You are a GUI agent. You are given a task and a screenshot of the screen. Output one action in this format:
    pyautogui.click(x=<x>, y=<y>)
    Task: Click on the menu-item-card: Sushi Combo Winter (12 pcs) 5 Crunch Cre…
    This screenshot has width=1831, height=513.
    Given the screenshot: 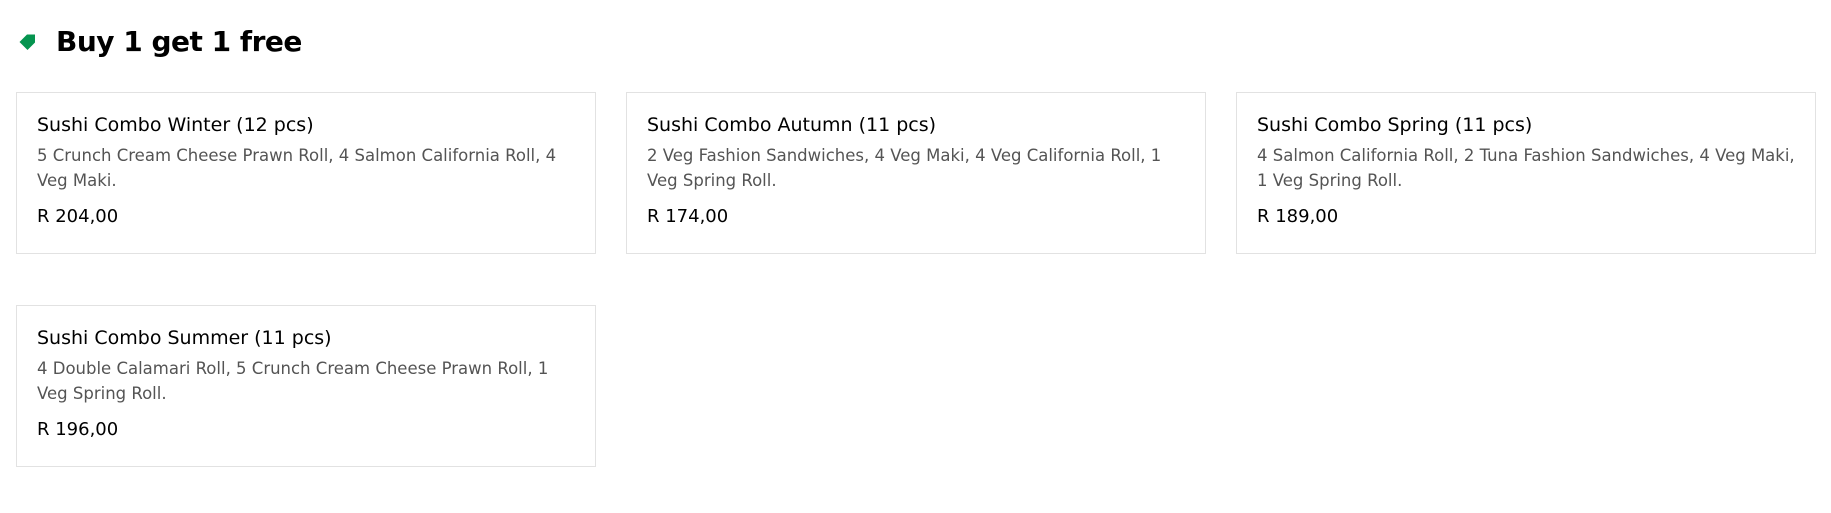 What is the action you would take?
    pyautogui.click(x=306, y=173)
    